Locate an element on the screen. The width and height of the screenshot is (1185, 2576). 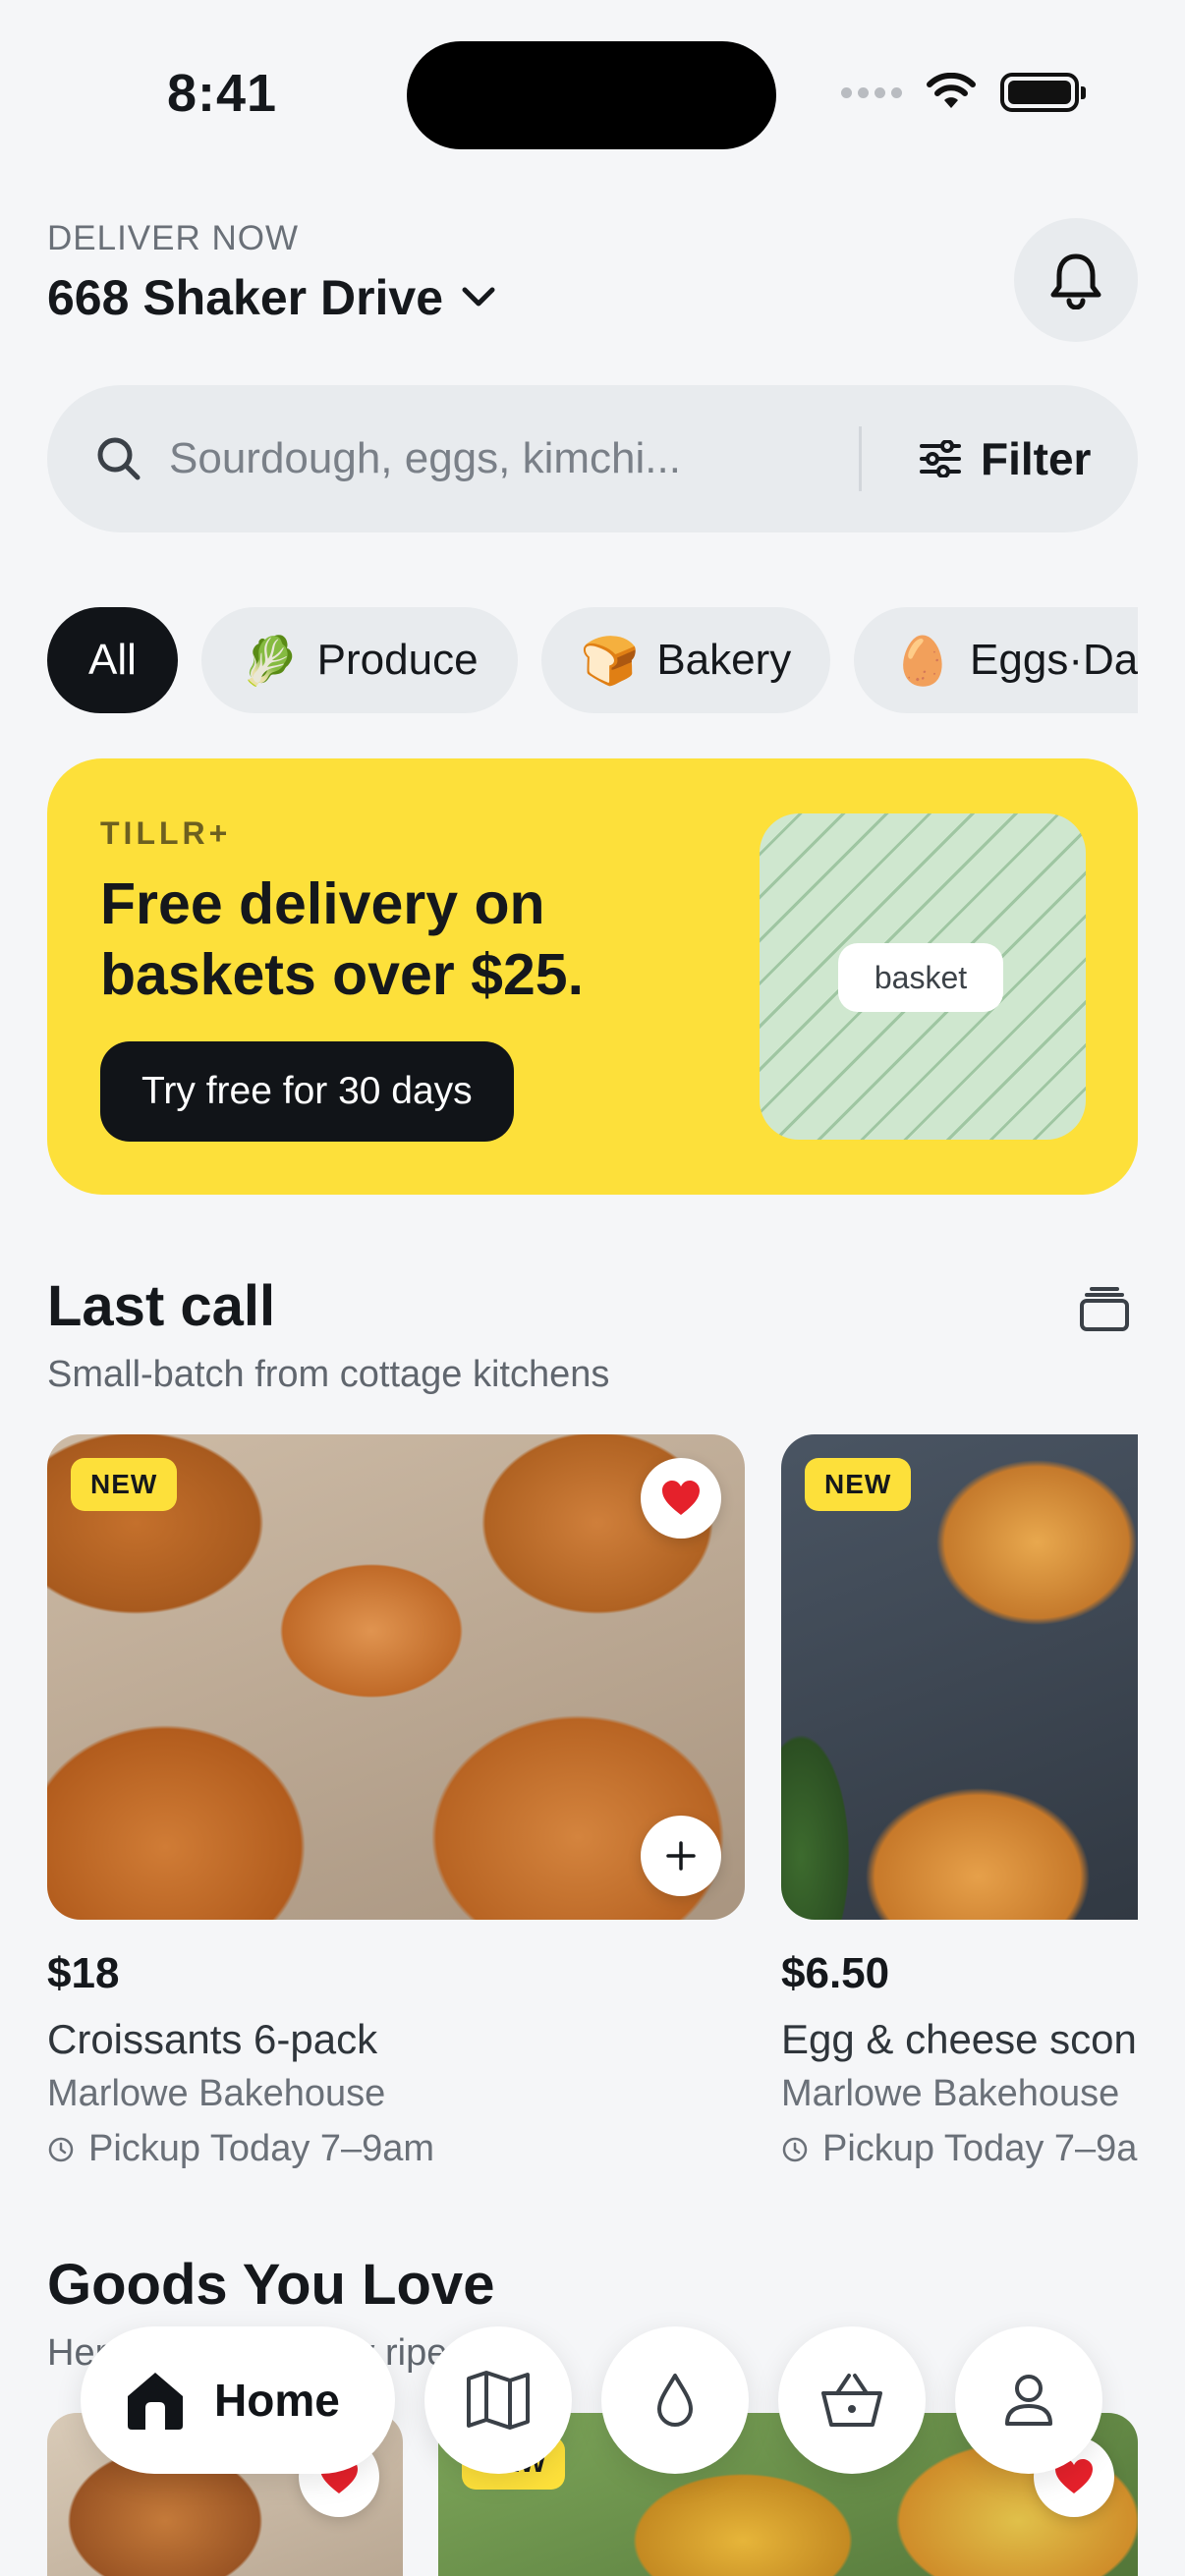
dynamic-island is located at coordinates (592, 95).